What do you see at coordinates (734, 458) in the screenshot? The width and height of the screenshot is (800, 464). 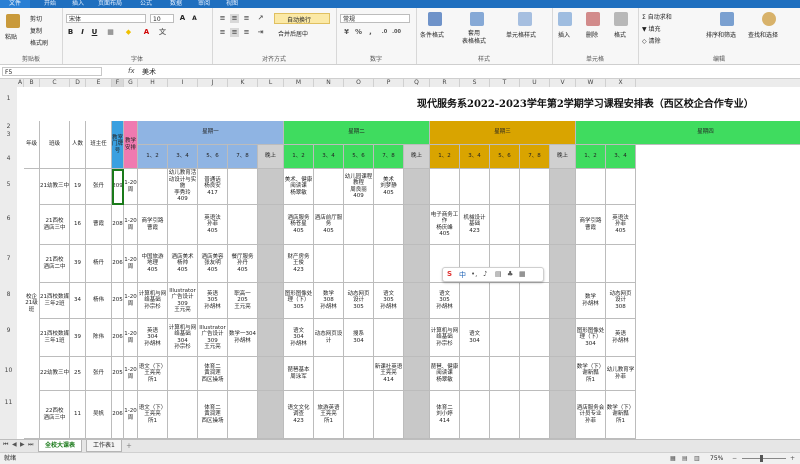 I see `zoom-out-icon: −` at bounding box center [734, 458].